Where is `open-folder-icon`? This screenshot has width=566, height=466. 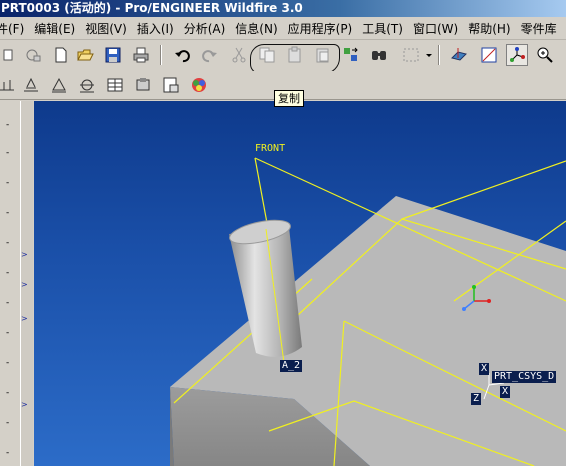 open-folder-icon is located at coordinates (85, 55).